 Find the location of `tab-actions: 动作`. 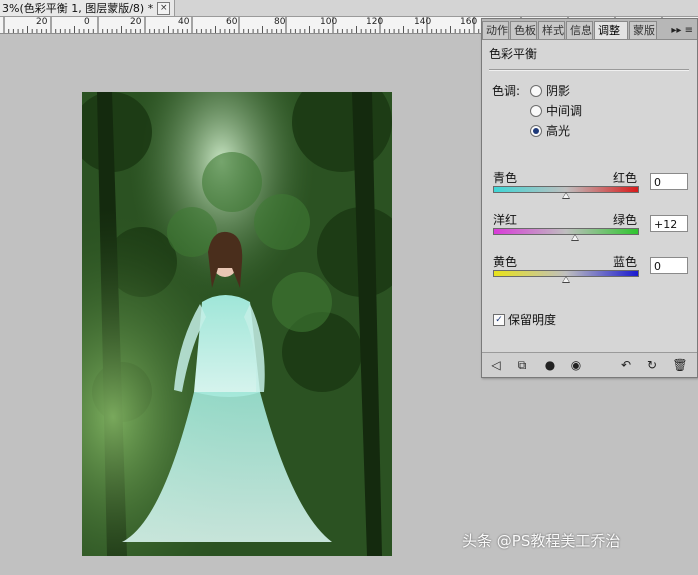

tab-actions: 动作 is located at coordinates (495, 30).